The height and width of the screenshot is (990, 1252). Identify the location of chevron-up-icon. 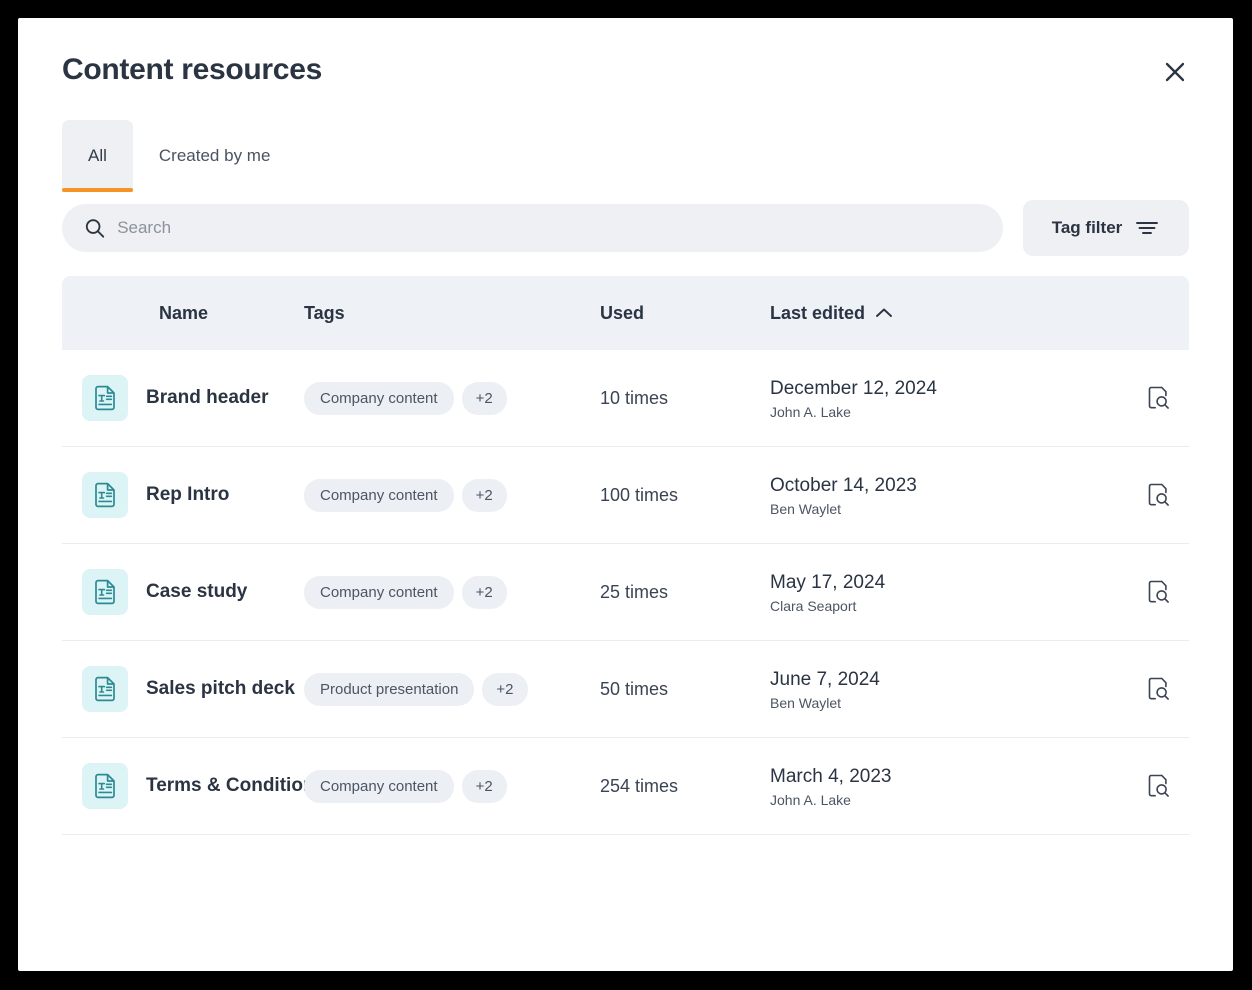
(884, 312).